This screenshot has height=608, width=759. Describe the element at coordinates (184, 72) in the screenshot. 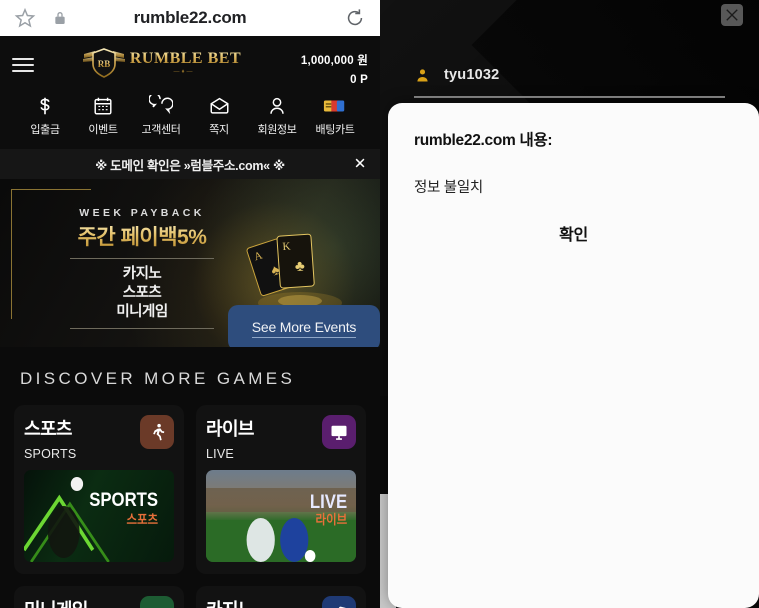

I see `logo-flourish: —♦—` at that location.